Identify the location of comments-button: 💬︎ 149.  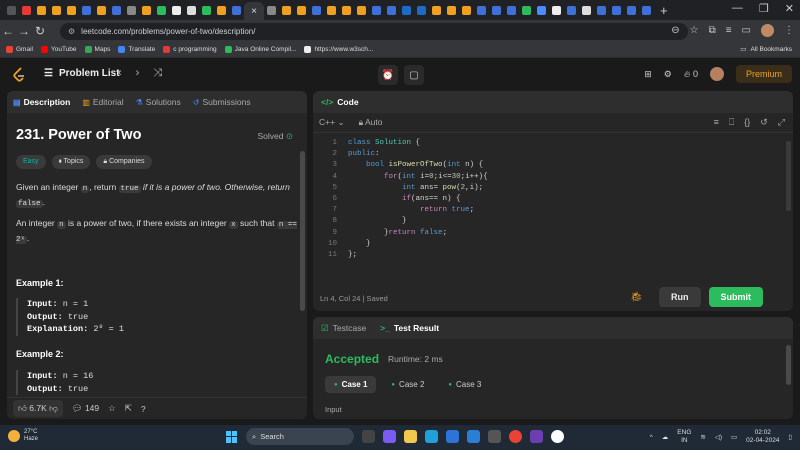
(85, 408).